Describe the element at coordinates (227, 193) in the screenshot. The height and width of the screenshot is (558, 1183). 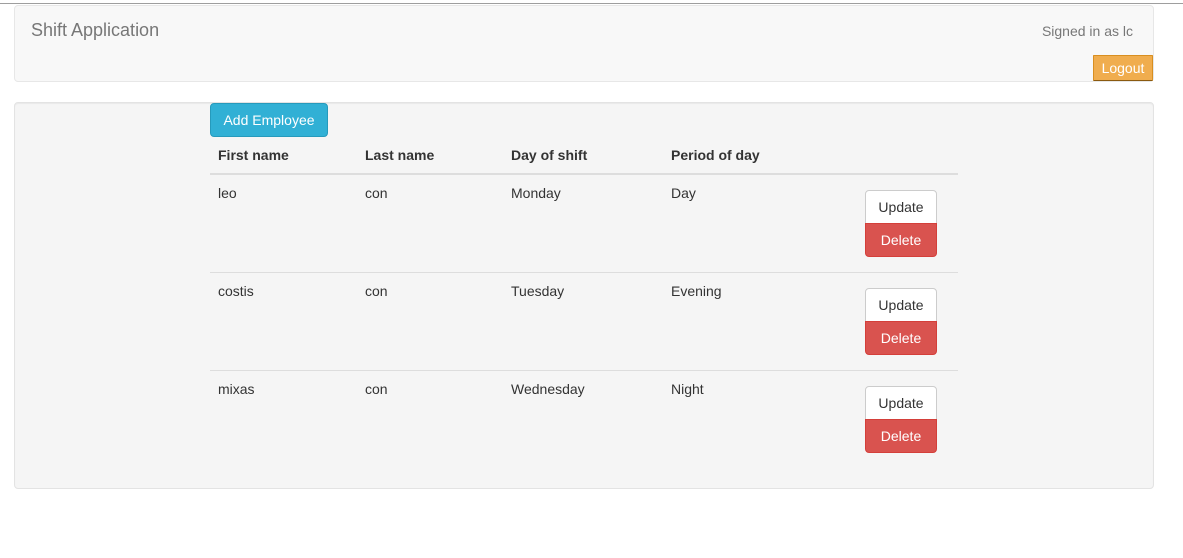
I see `cell-first-name: leo` at that location.